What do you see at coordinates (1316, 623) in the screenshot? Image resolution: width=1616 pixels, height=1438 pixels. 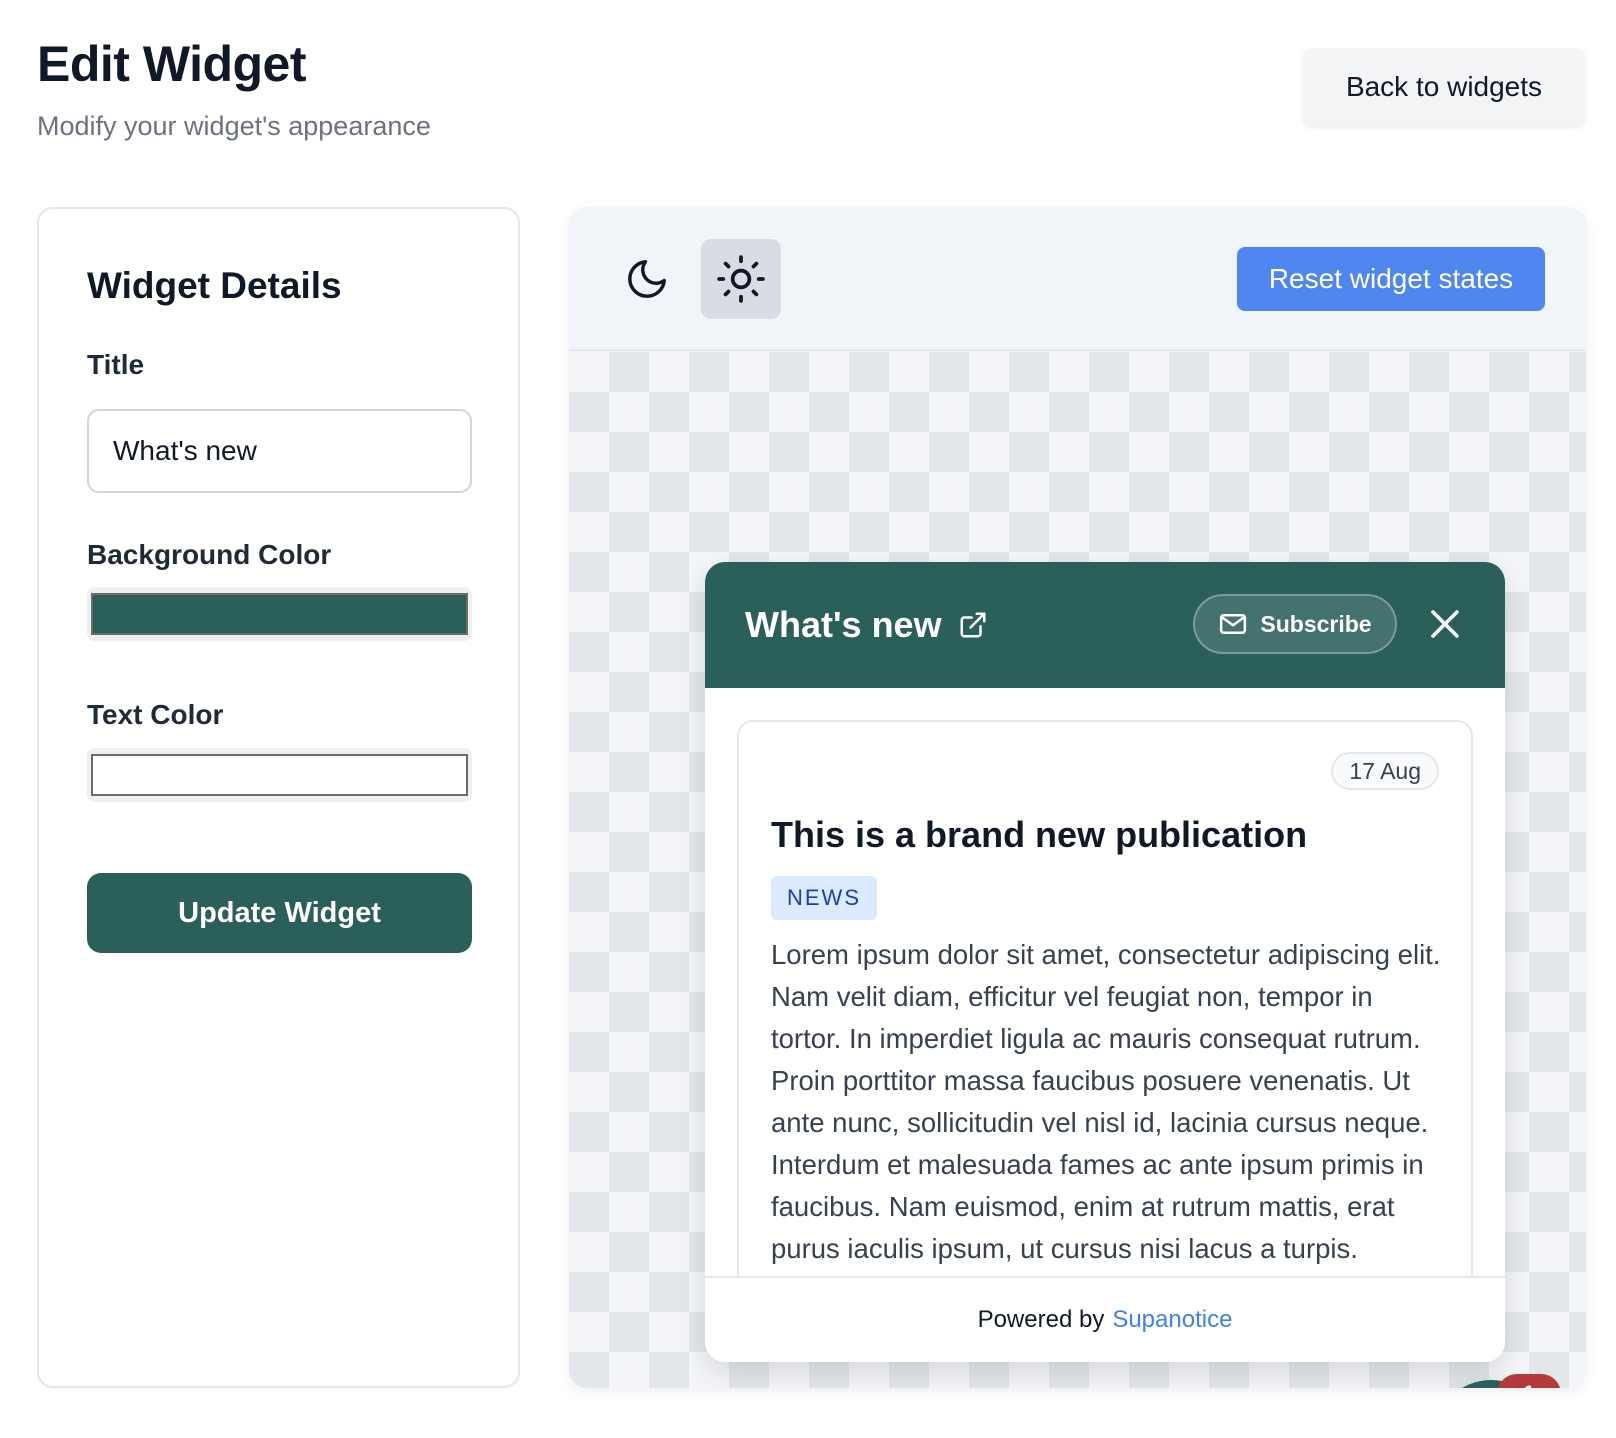 I see `subscribe-label: Subscribe` at bounding box center [1316, 623].